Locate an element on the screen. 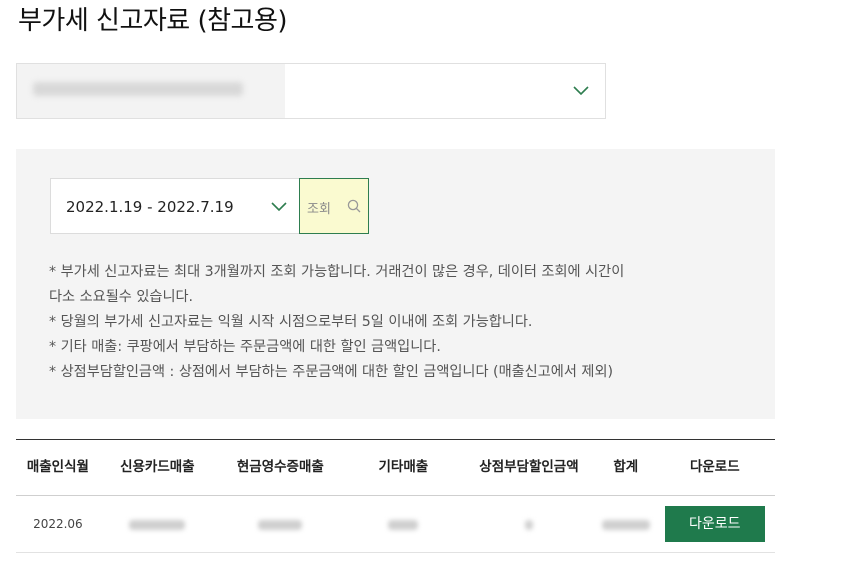 The height and width of the screenshot is (566, 860). notice-line: * 기타 매출: 쿠팡에서 부담하는 주문금액에 대한 할인 금액입니다. is located at coordinates (245, 347).